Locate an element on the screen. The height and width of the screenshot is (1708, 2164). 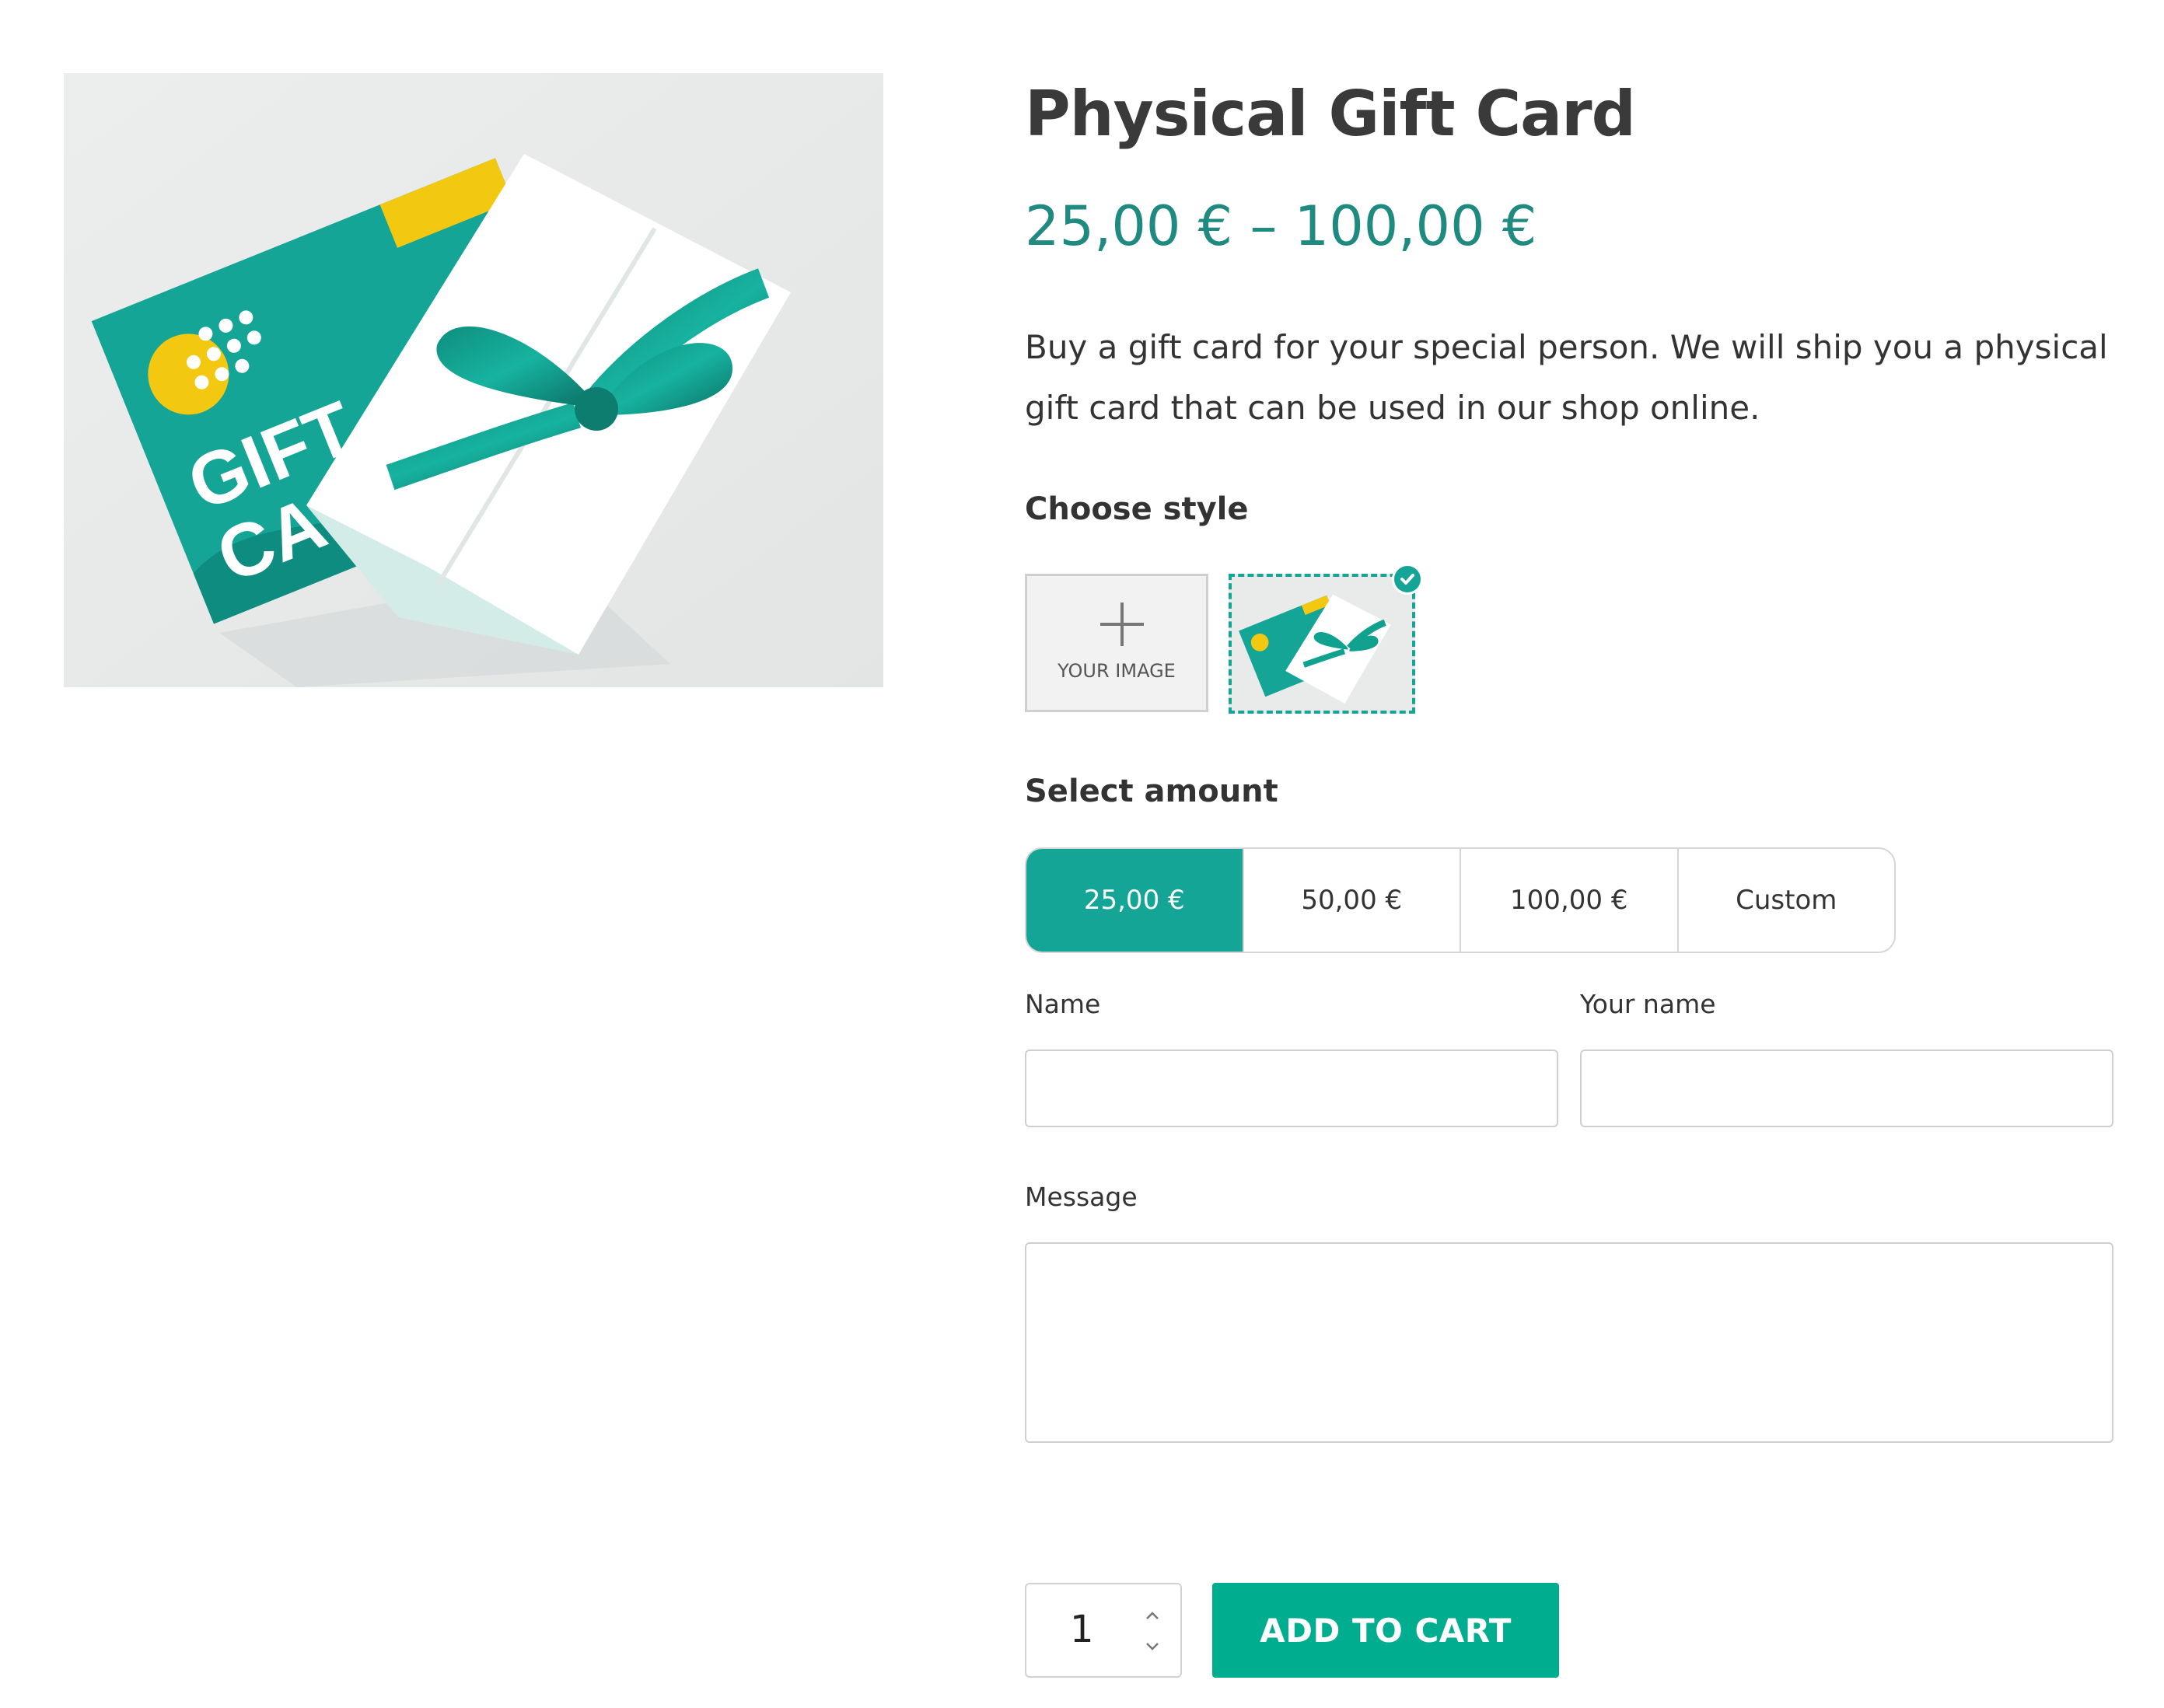
your-name-label: Your name is located at coordinates (1648, 1004).